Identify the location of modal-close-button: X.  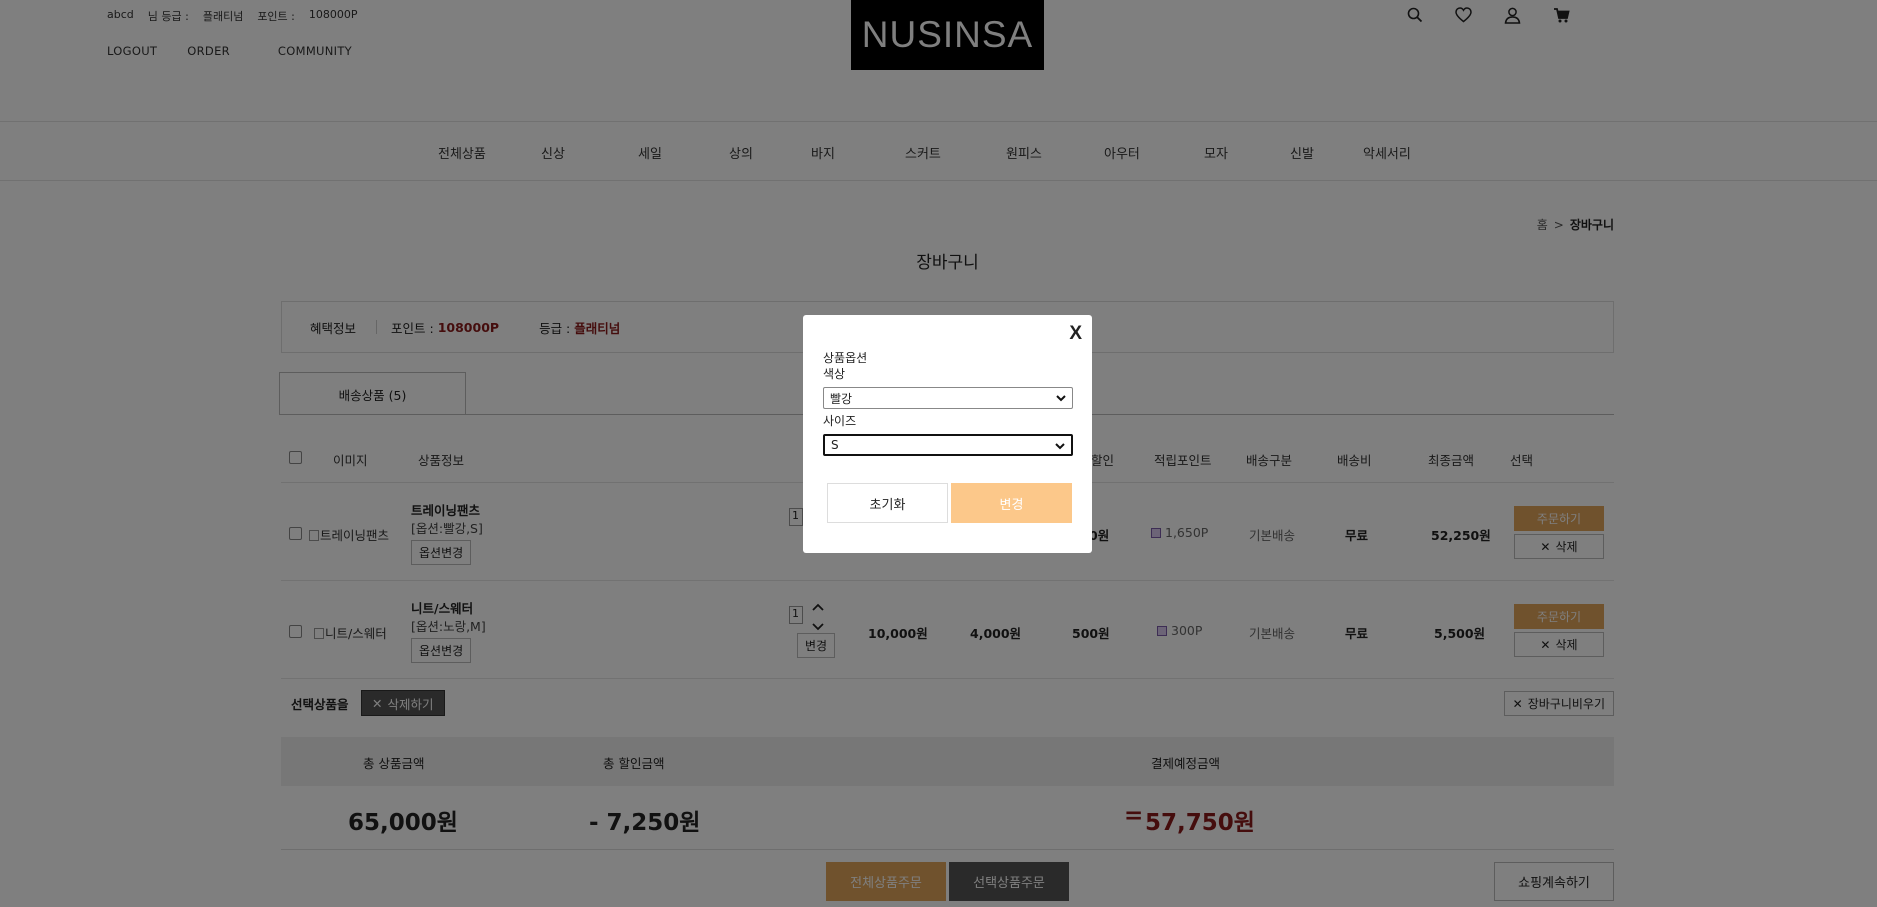
(1075, 334).